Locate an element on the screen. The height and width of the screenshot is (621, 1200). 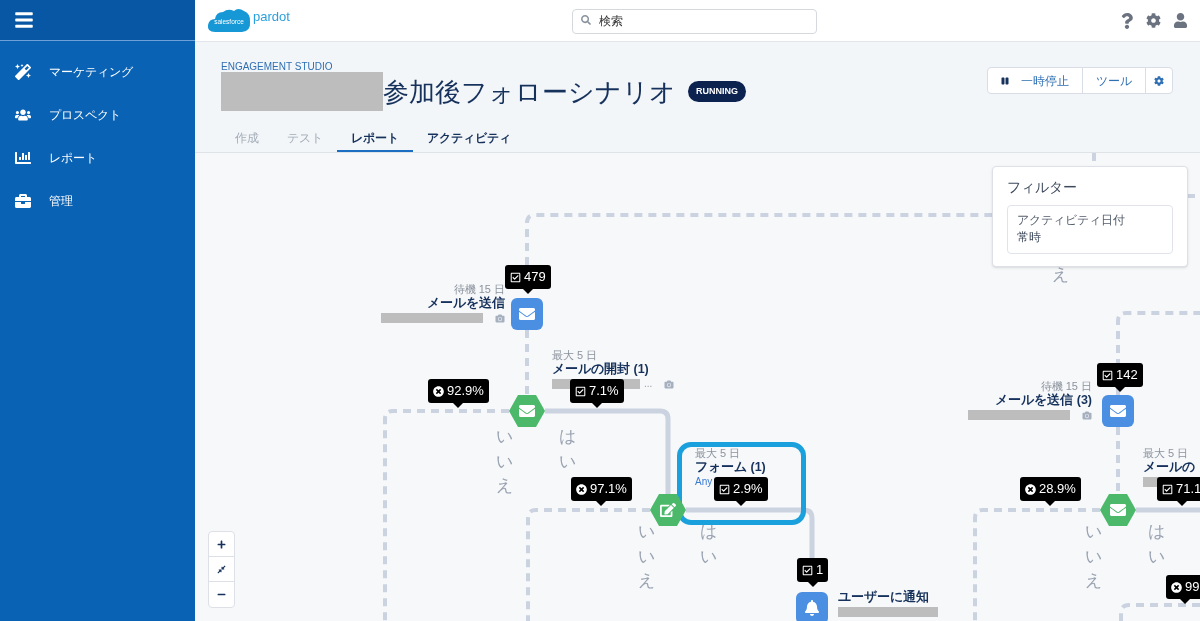
filter-value: 常時 is located at coordinates (1029, 237).